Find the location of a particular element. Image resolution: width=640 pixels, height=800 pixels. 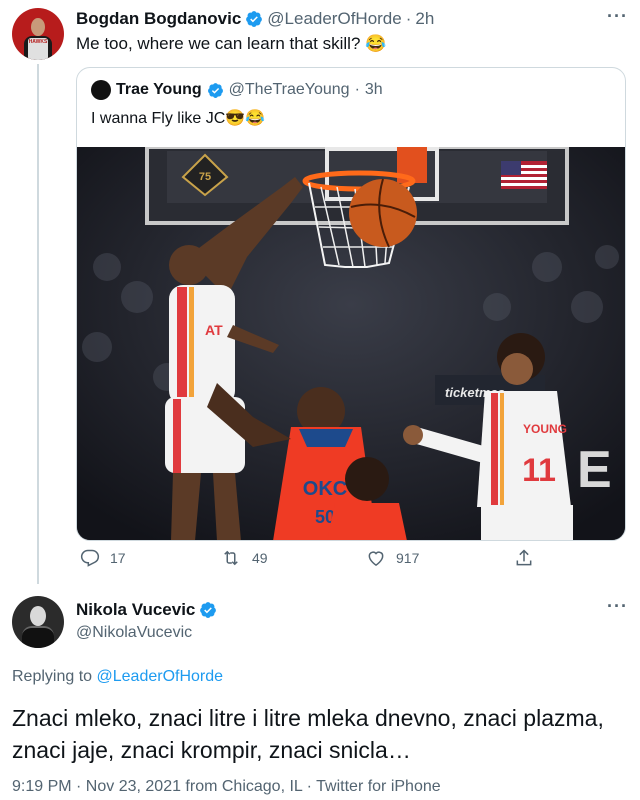

display-name: Bogdan Bogdanovic is located at coordinates (158, 19).